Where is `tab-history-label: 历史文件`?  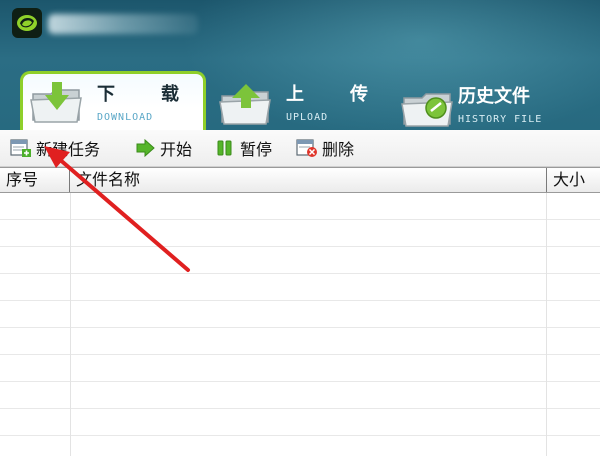
tab-history-label: 历史文件 is located at coordinates (494, 96).